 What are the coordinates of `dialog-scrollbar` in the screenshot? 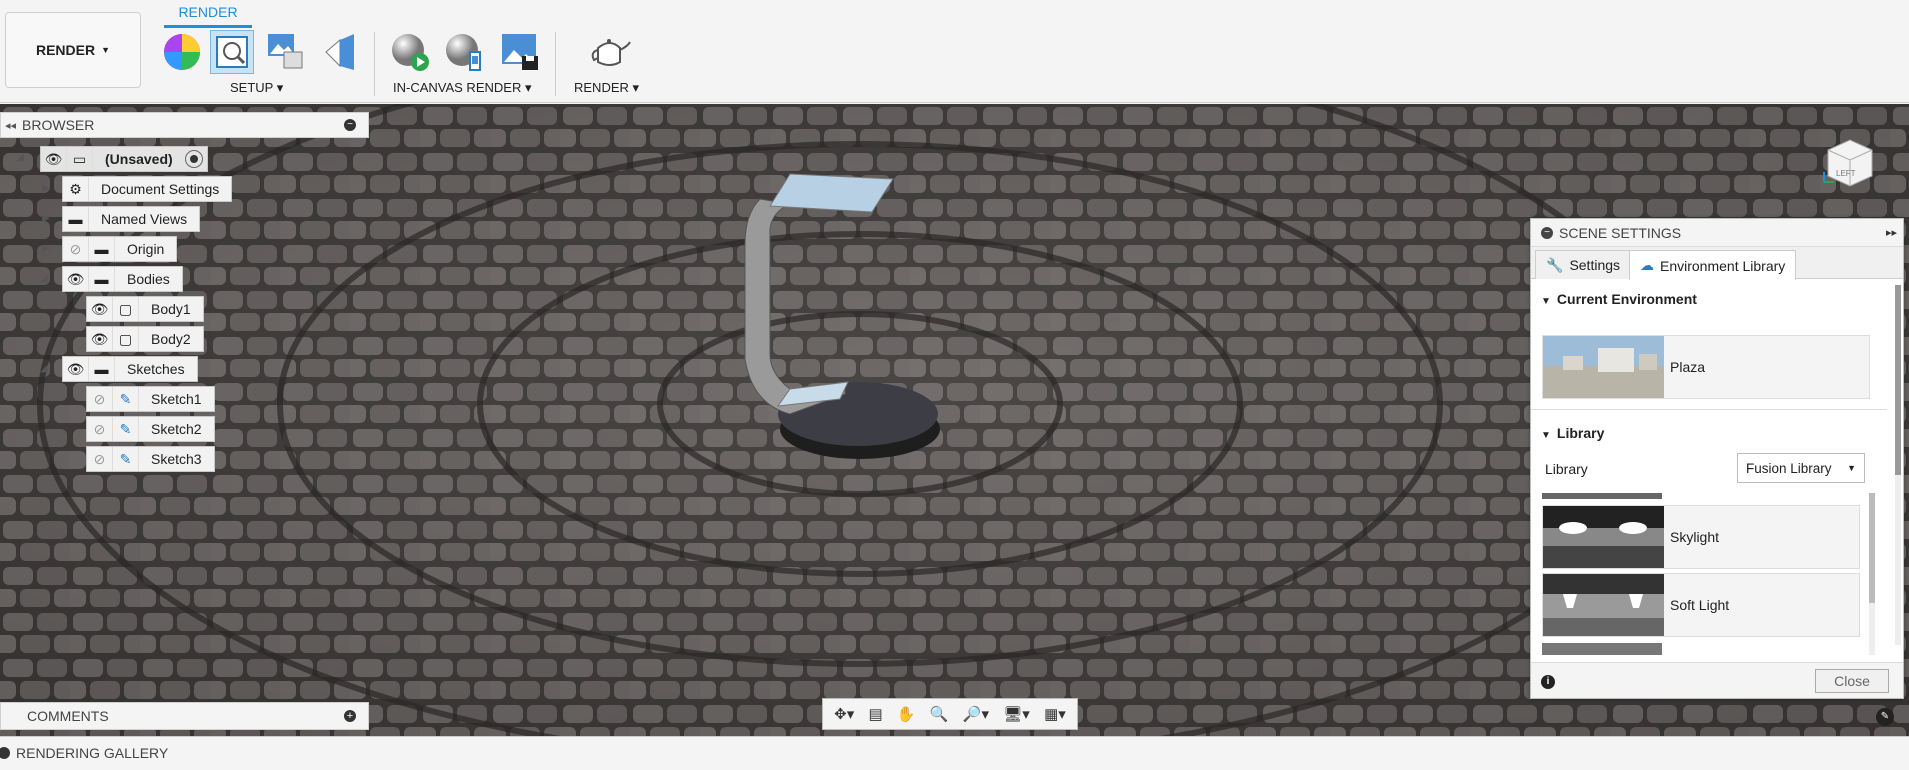 It's located at (1898, 465).